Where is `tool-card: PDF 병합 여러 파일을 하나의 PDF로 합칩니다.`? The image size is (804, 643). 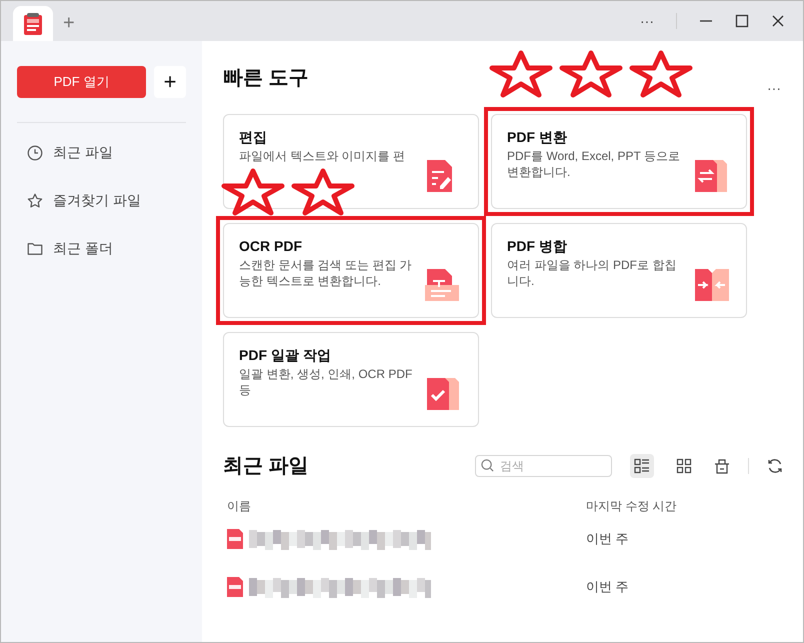 tool-card: PDF 병합 여러 파일을 하나의 PDF로 합칩니다. is located at coordinates (619, 270).